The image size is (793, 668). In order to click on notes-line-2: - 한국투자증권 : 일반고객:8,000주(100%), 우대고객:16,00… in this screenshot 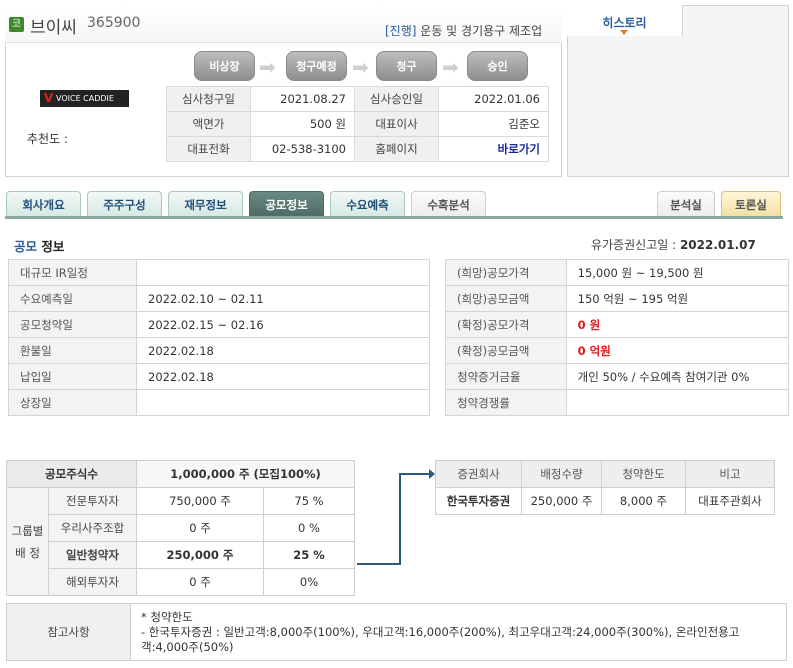, I will do `click(440, 639)`.